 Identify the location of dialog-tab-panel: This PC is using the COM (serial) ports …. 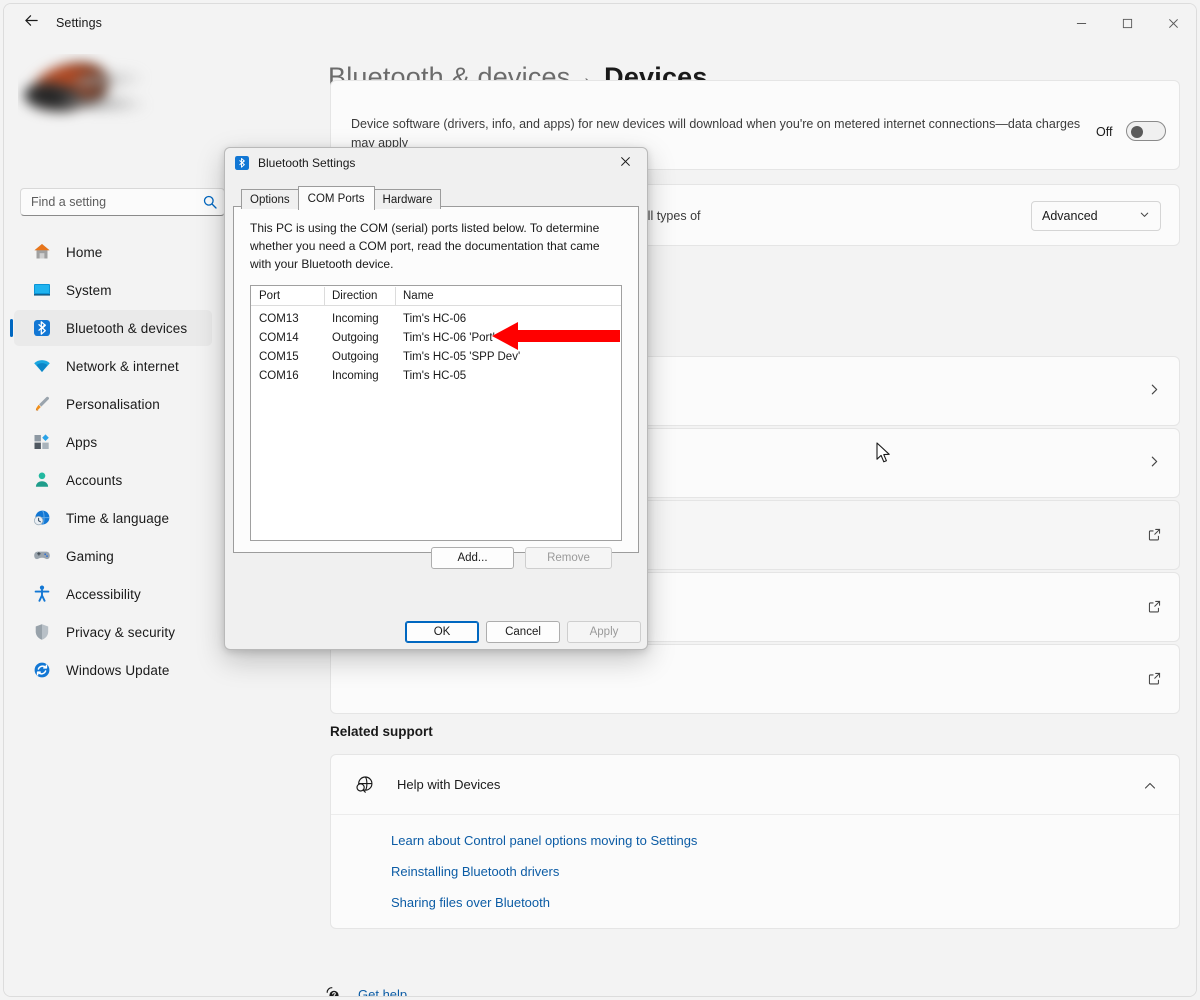
(436, 379).